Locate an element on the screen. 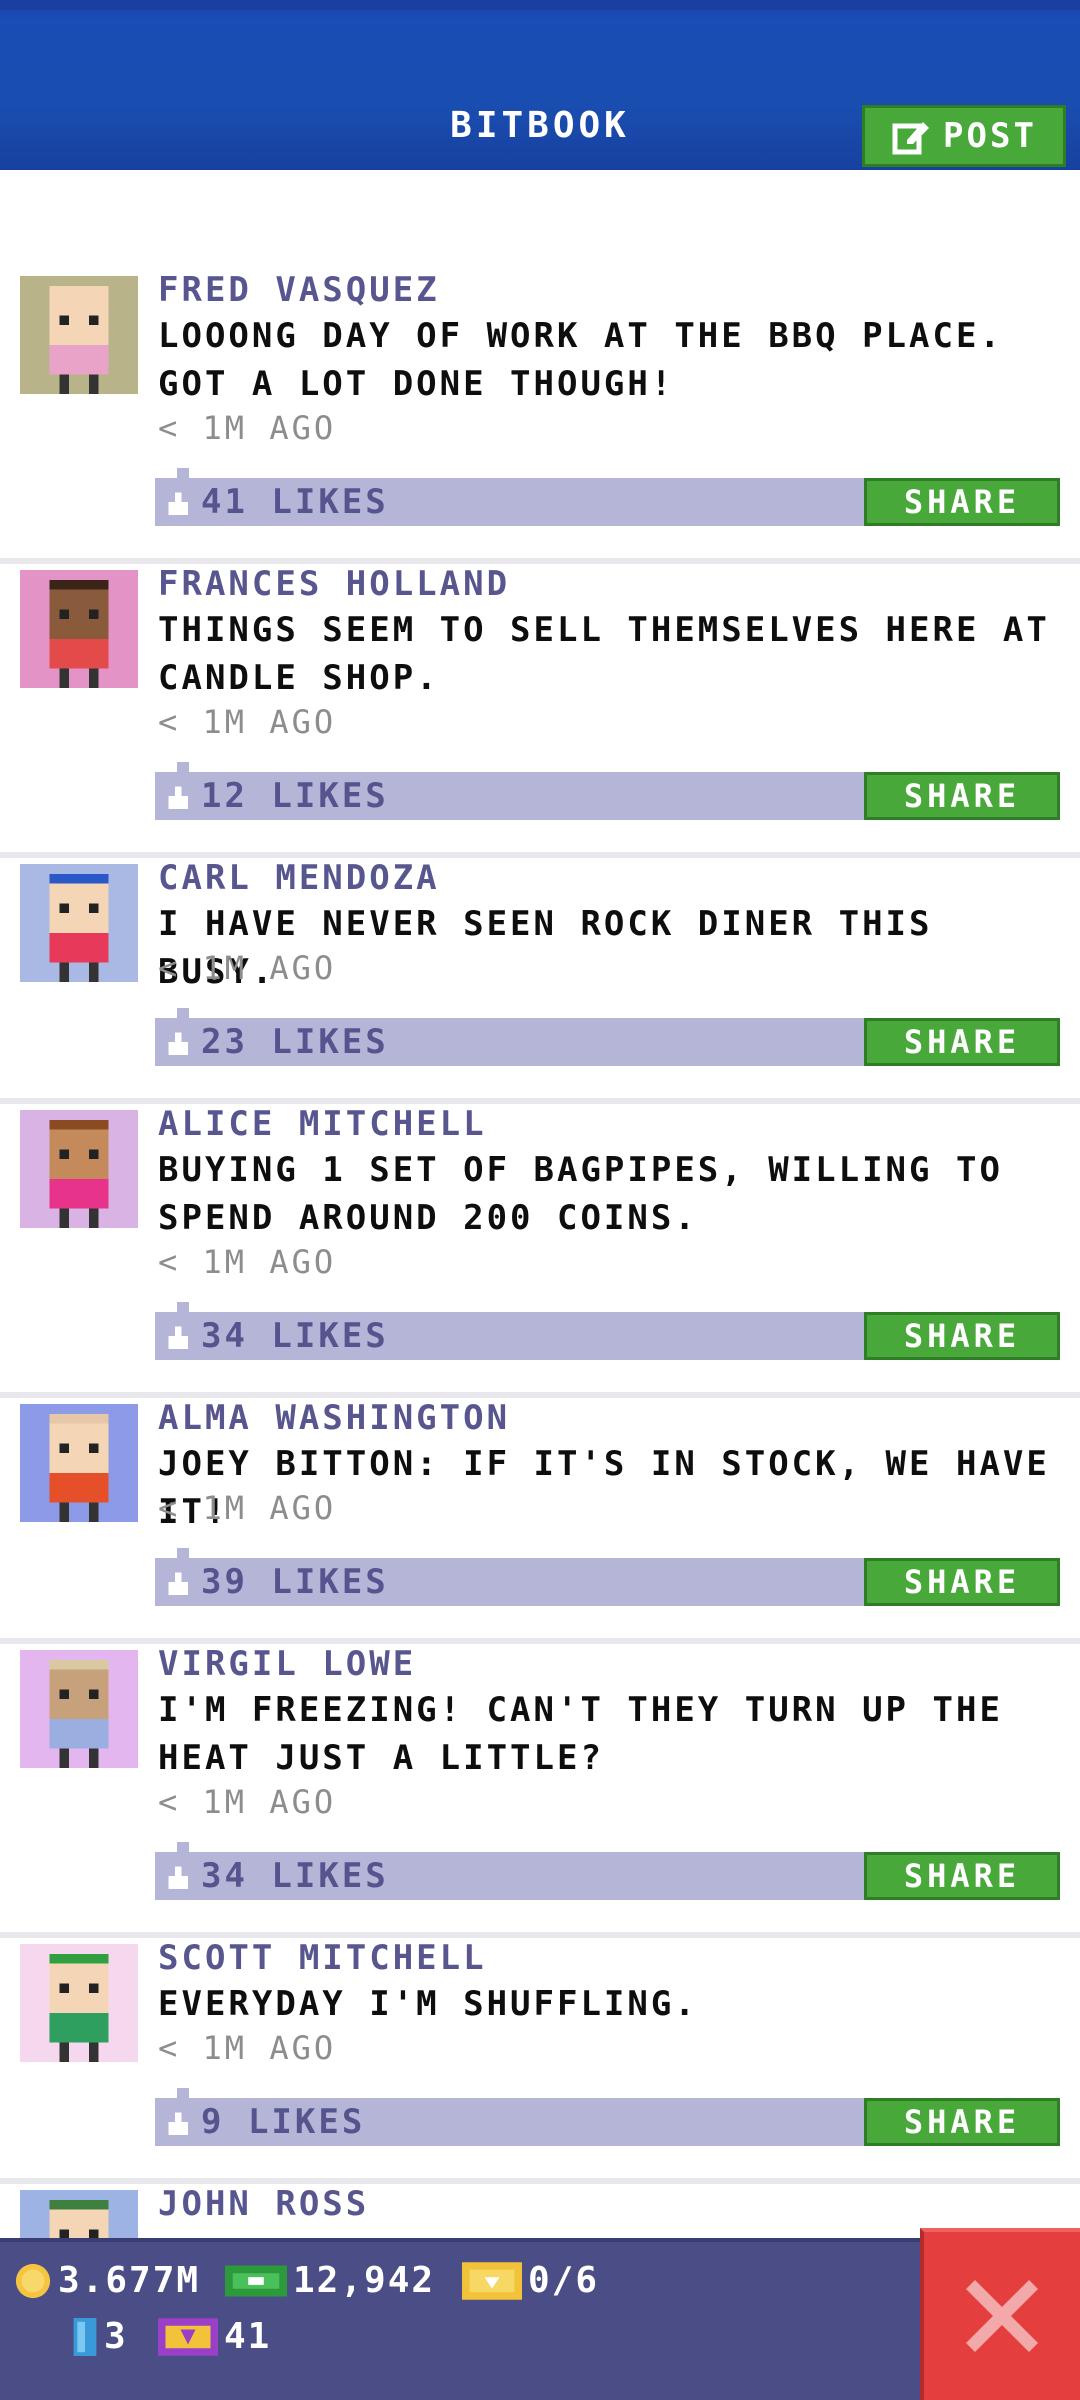 The image size is (1080, 2400). edit-icon is located at coordinates (911, 138).